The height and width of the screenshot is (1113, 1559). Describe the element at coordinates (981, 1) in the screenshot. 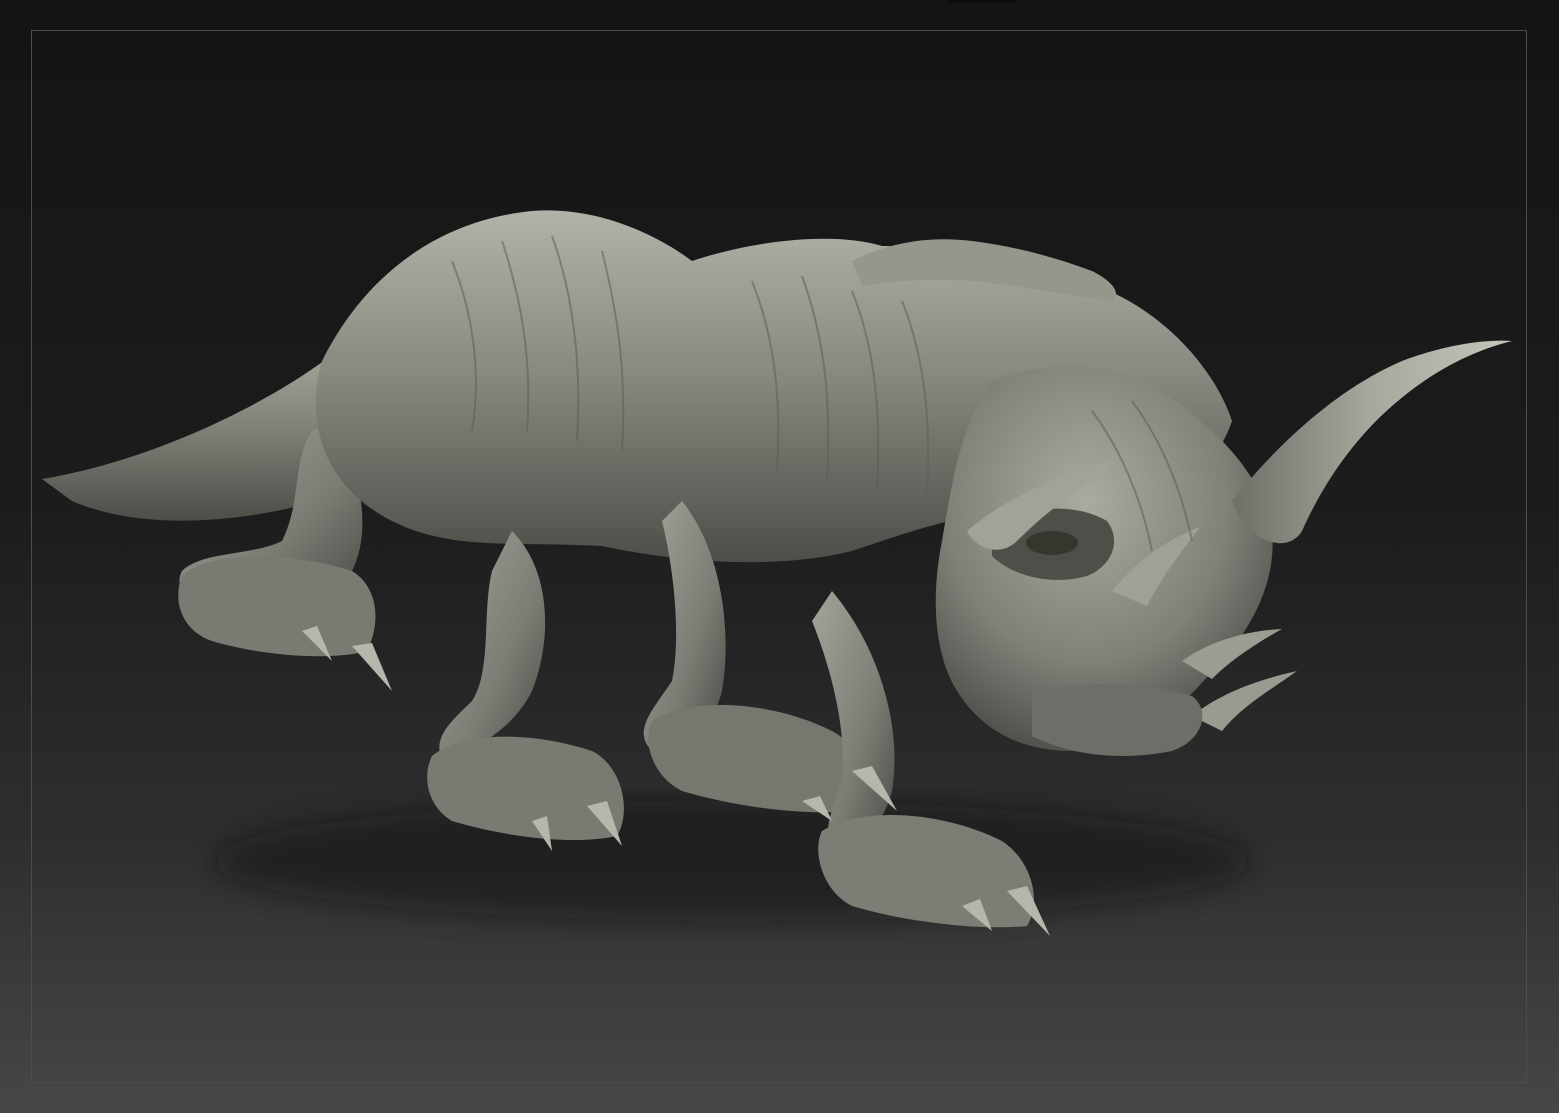

I see `top-edge-marker` at that location.